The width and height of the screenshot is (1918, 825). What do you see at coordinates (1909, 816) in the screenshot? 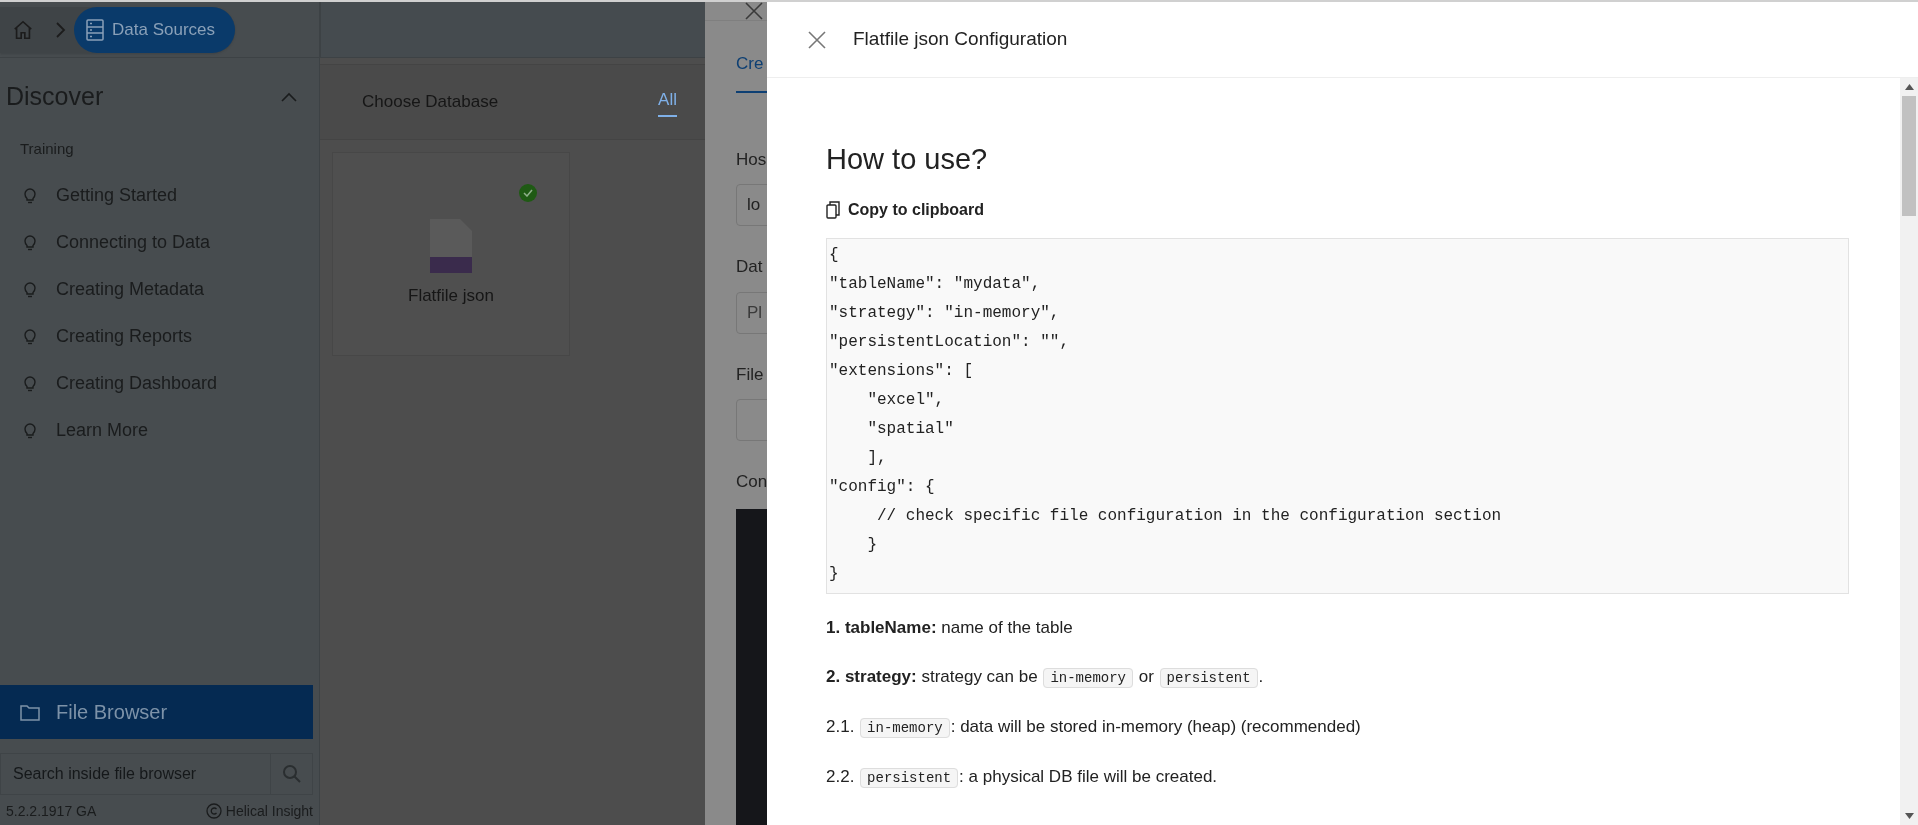
I see `scroll-down-icon` at bounding box center [1909, 816].